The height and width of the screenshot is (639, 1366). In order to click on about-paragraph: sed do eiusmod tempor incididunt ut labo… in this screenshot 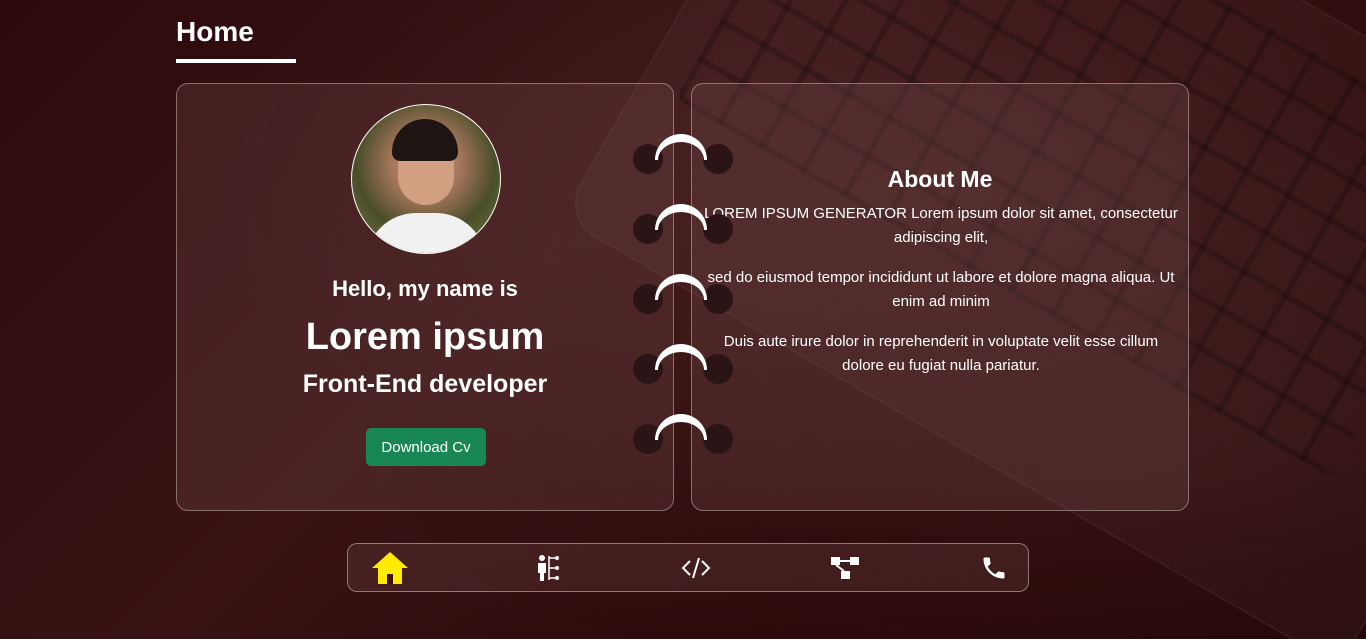, I will do `click(941, 289)`.